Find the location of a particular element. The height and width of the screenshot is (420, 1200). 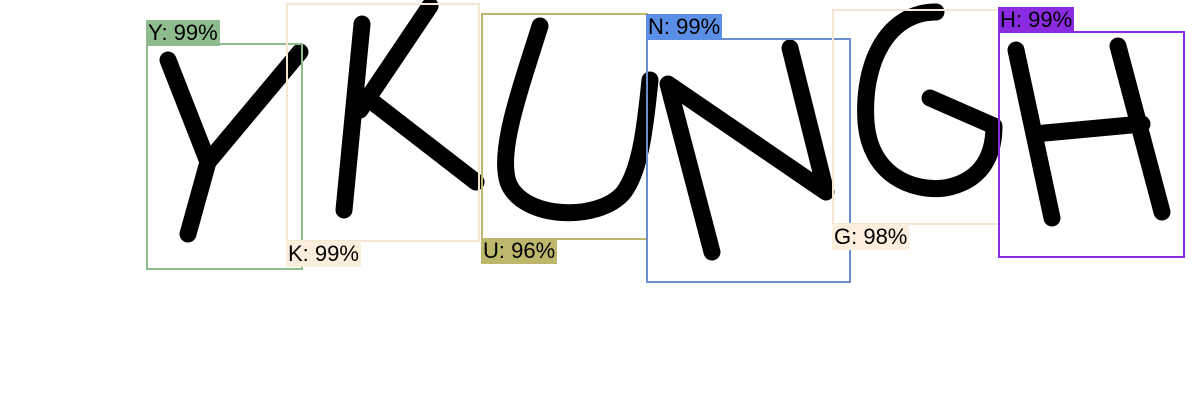

detection-box-h is located at coordinates (1091, 144).